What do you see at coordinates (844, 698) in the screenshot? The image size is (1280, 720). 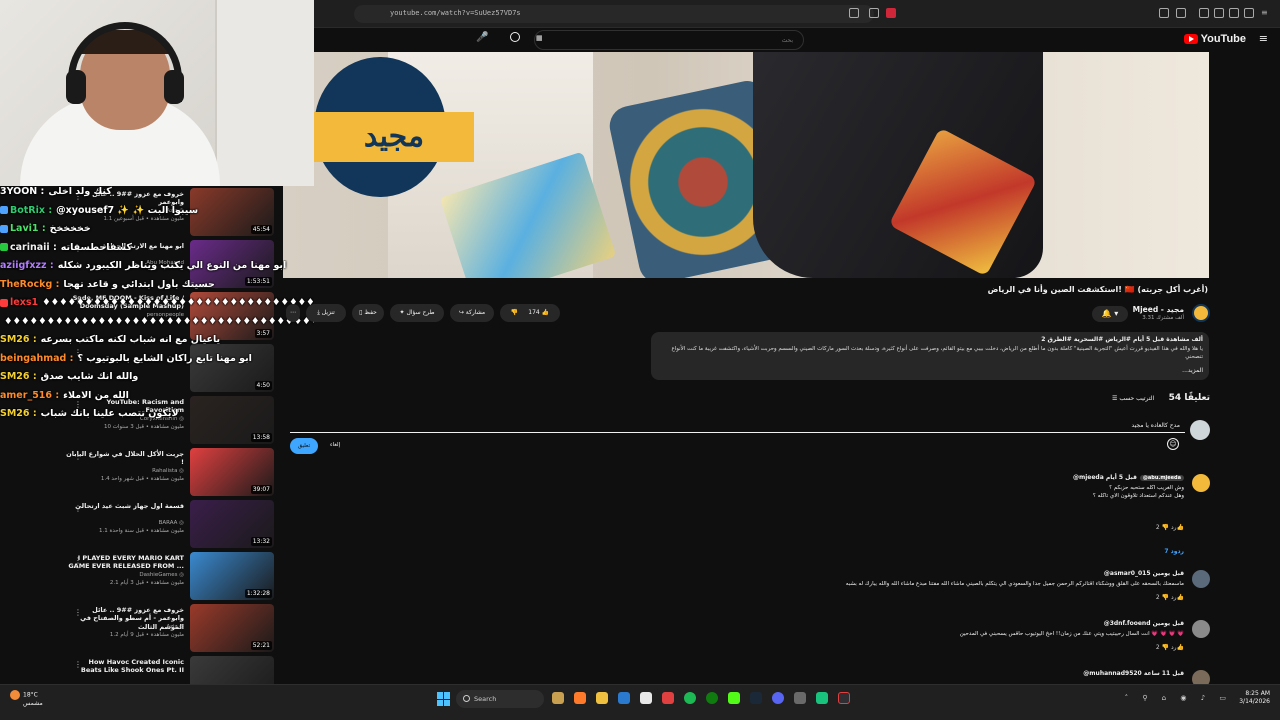 I see `obs-icon` at bounding box center [844, 698].